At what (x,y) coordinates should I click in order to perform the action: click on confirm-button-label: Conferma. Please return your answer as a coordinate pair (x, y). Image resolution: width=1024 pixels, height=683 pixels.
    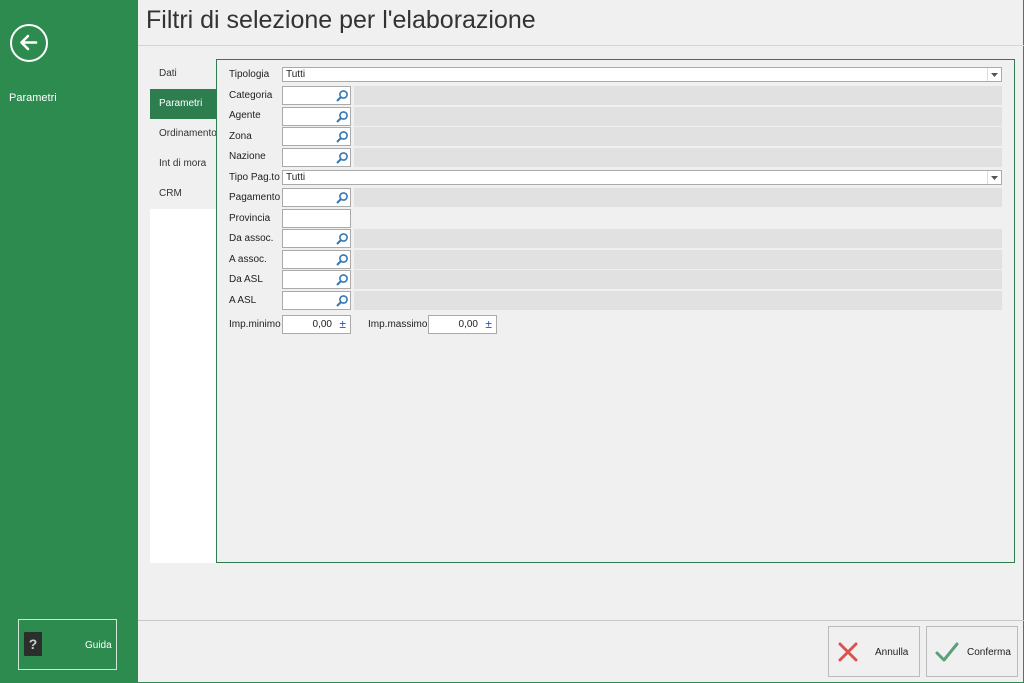
    Looking at the image, I should click on (989, 652).